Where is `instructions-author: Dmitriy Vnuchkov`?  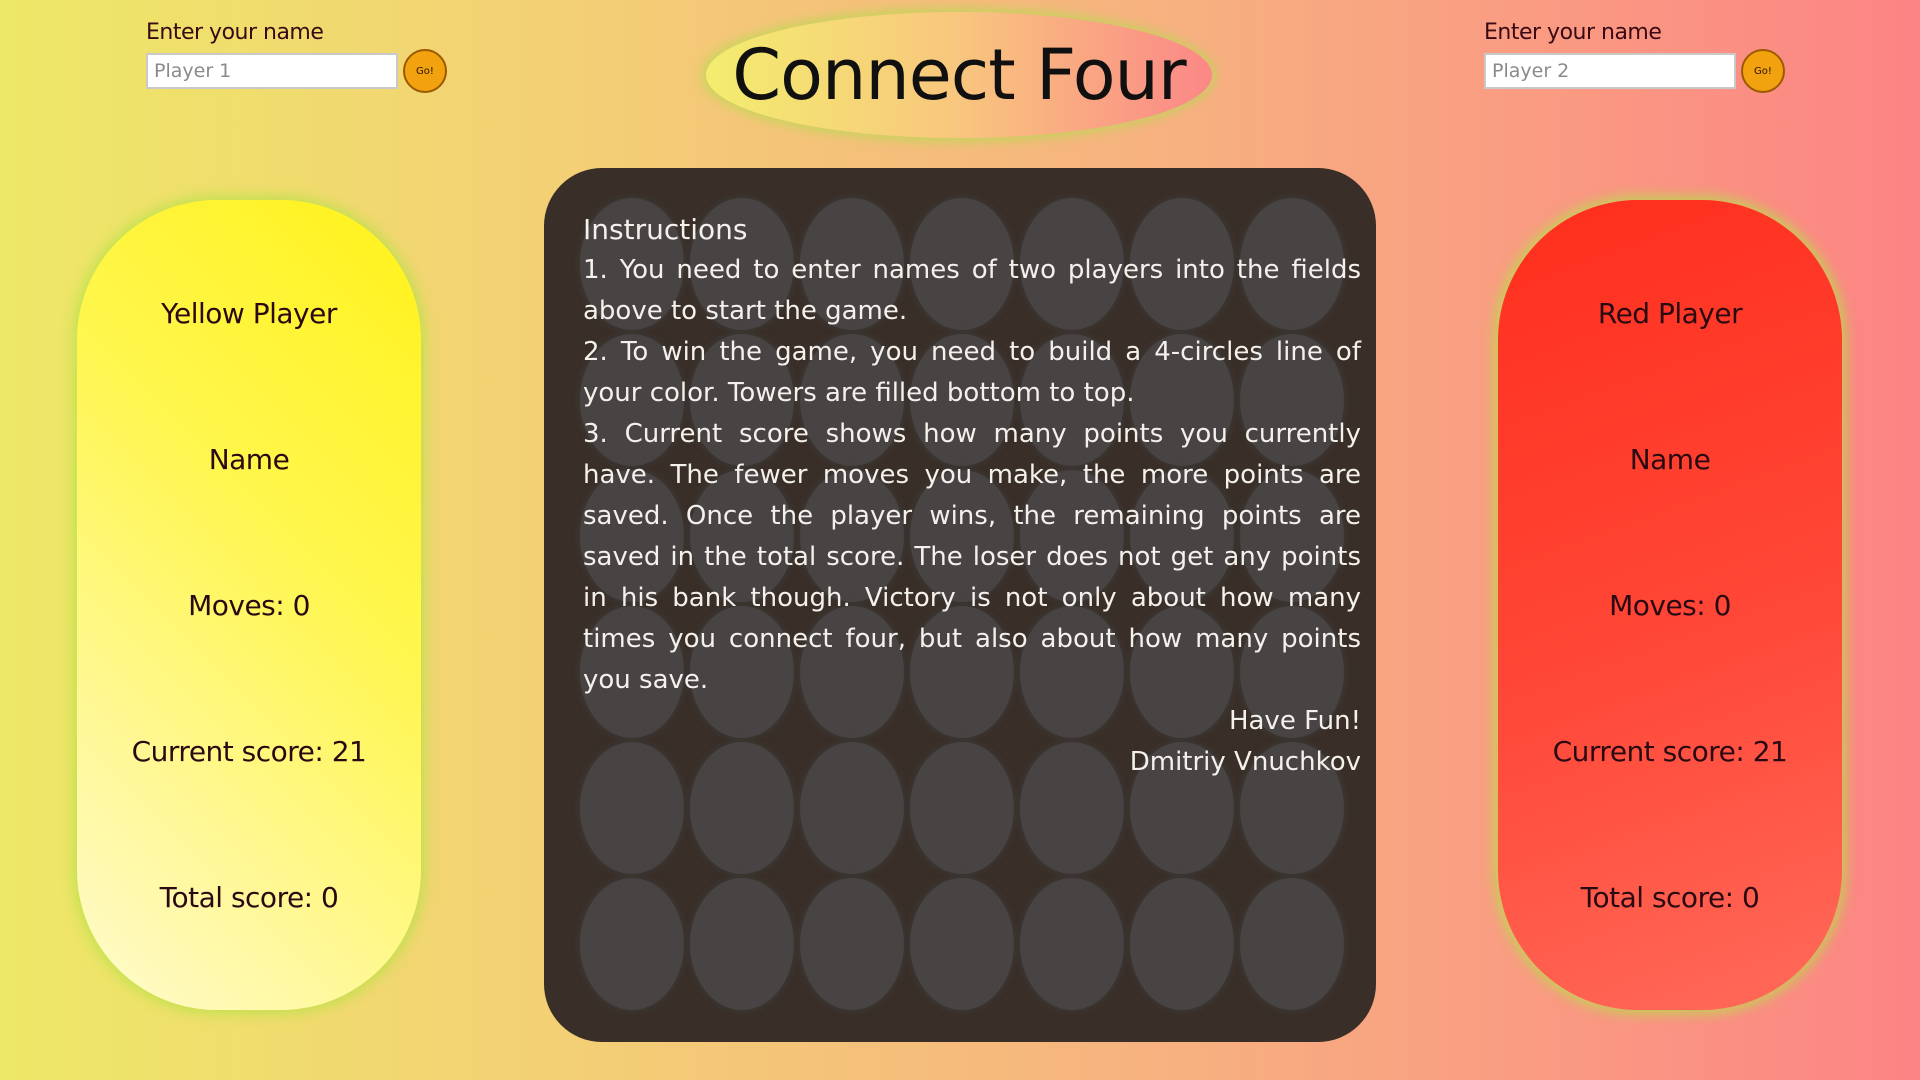 instructions-author: Dmitriy Vnuchkov is located at coordinates (1245, 762).